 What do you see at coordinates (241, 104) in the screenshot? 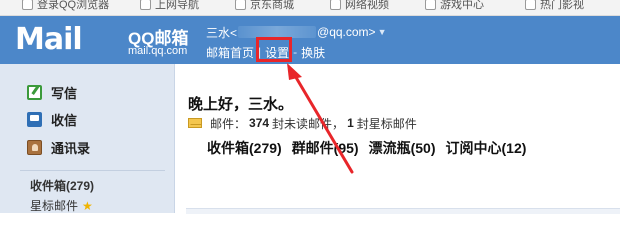
I see `greeting-text: 晚上好，三水。` at bounding box center [241, 104].